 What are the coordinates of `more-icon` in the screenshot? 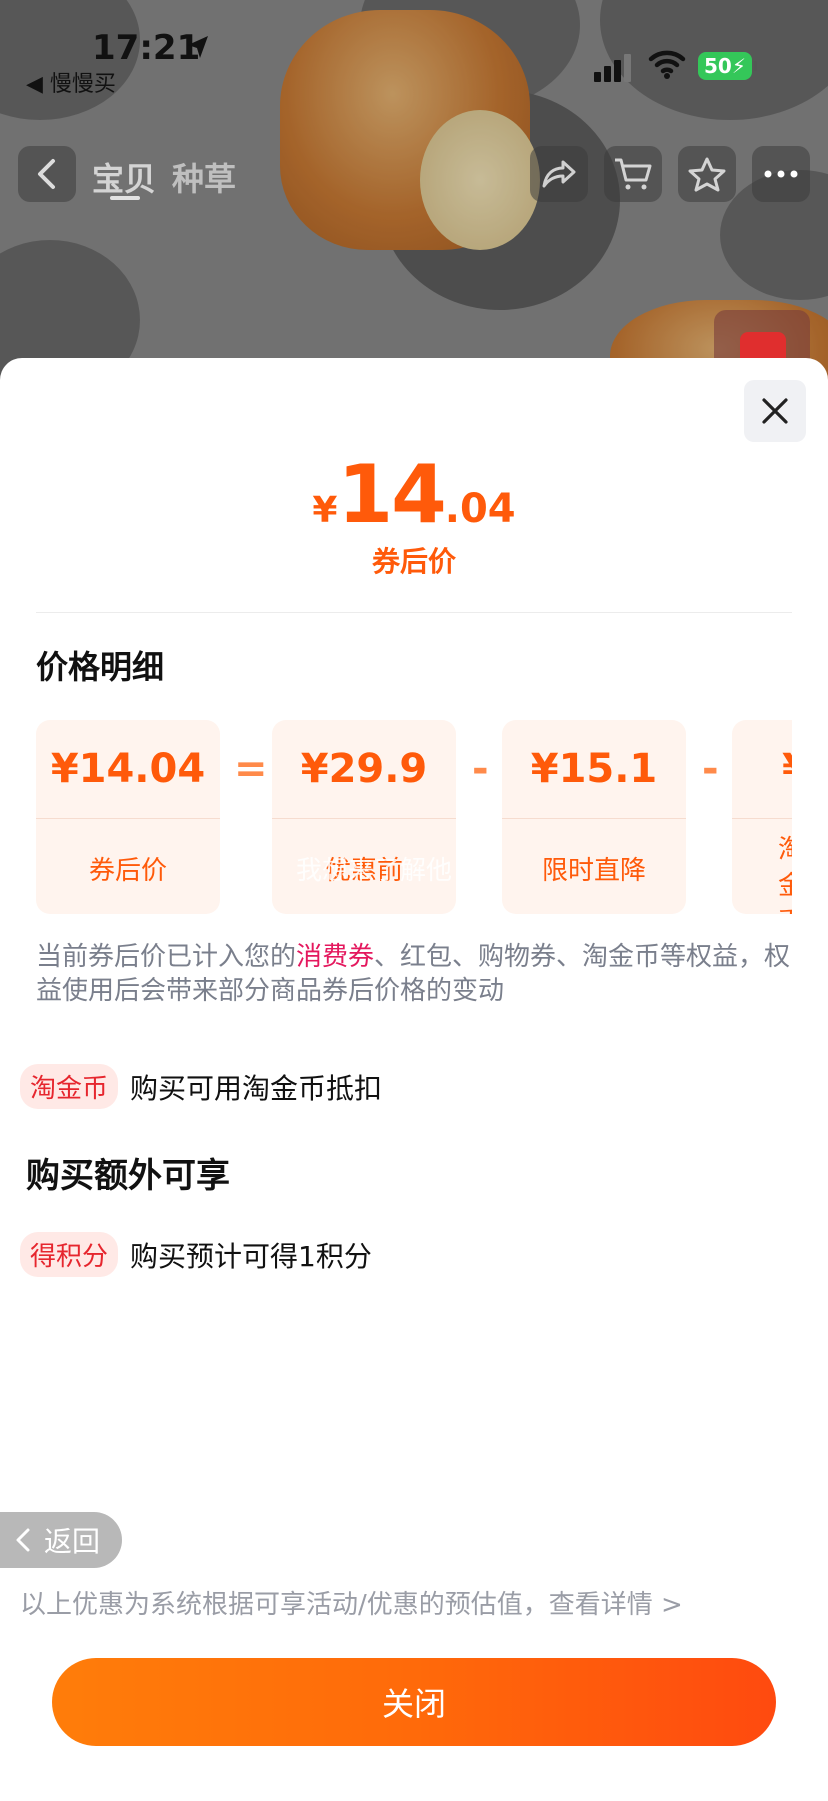 It's located at (781, 174).